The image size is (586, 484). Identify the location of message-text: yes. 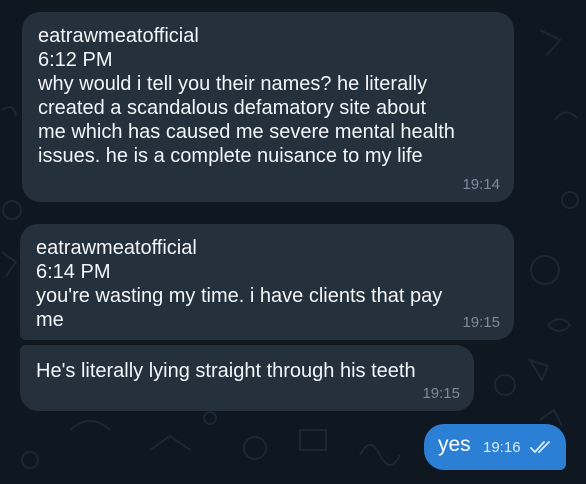
(454, 444).